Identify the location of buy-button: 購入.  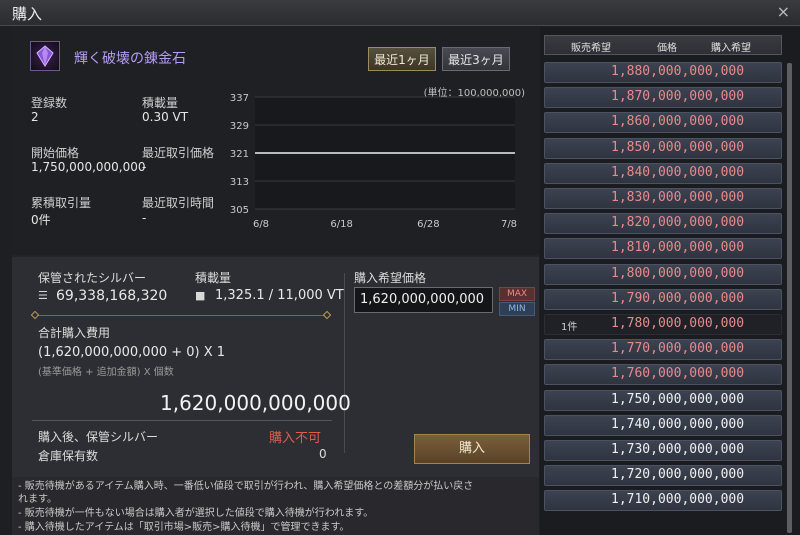
(472, 449).